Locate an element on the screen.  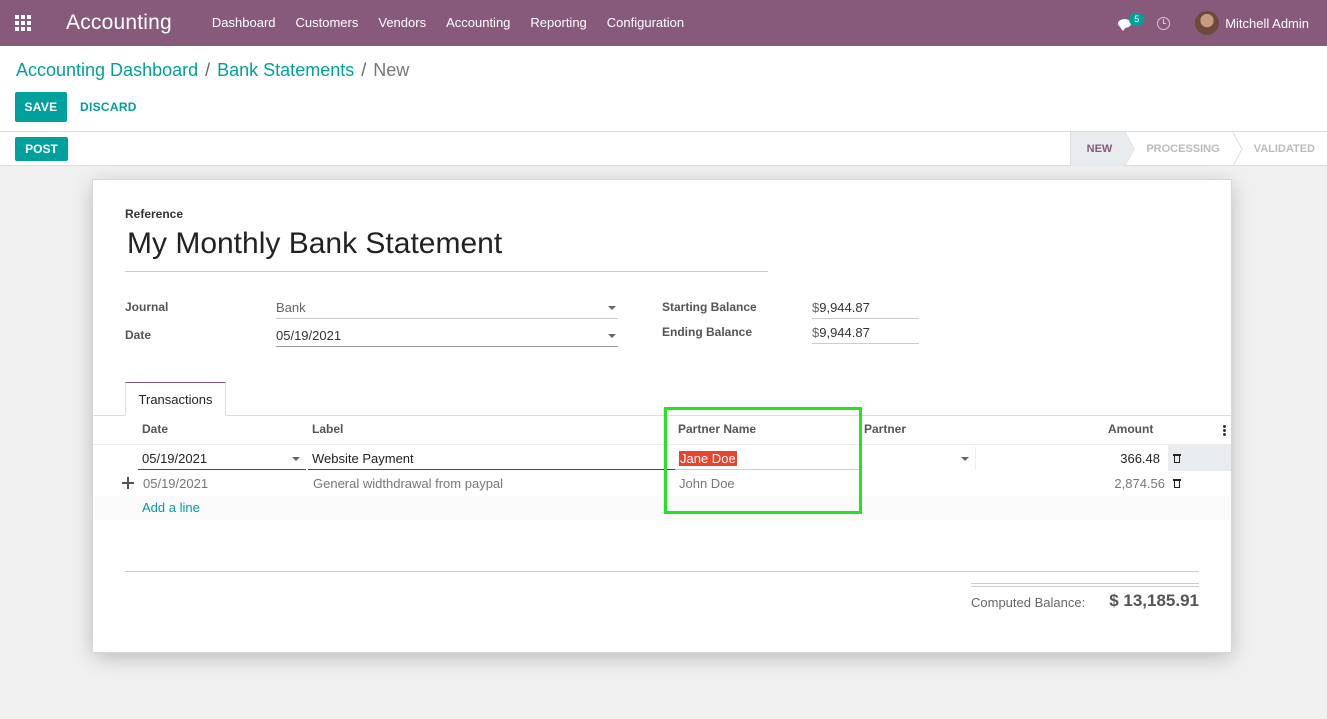
menu-configuration: Configuration is located at coordinates (645, 23).